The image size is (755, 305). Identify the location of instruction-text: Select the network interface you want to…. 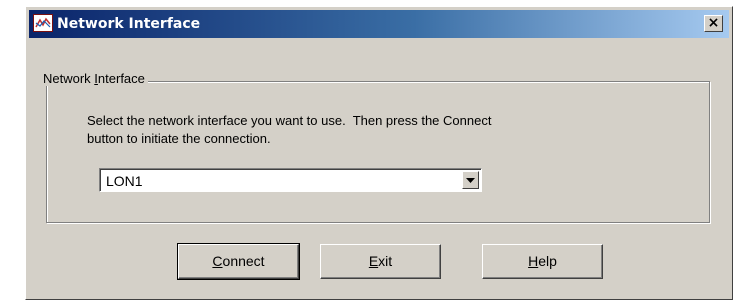
(387, 130).